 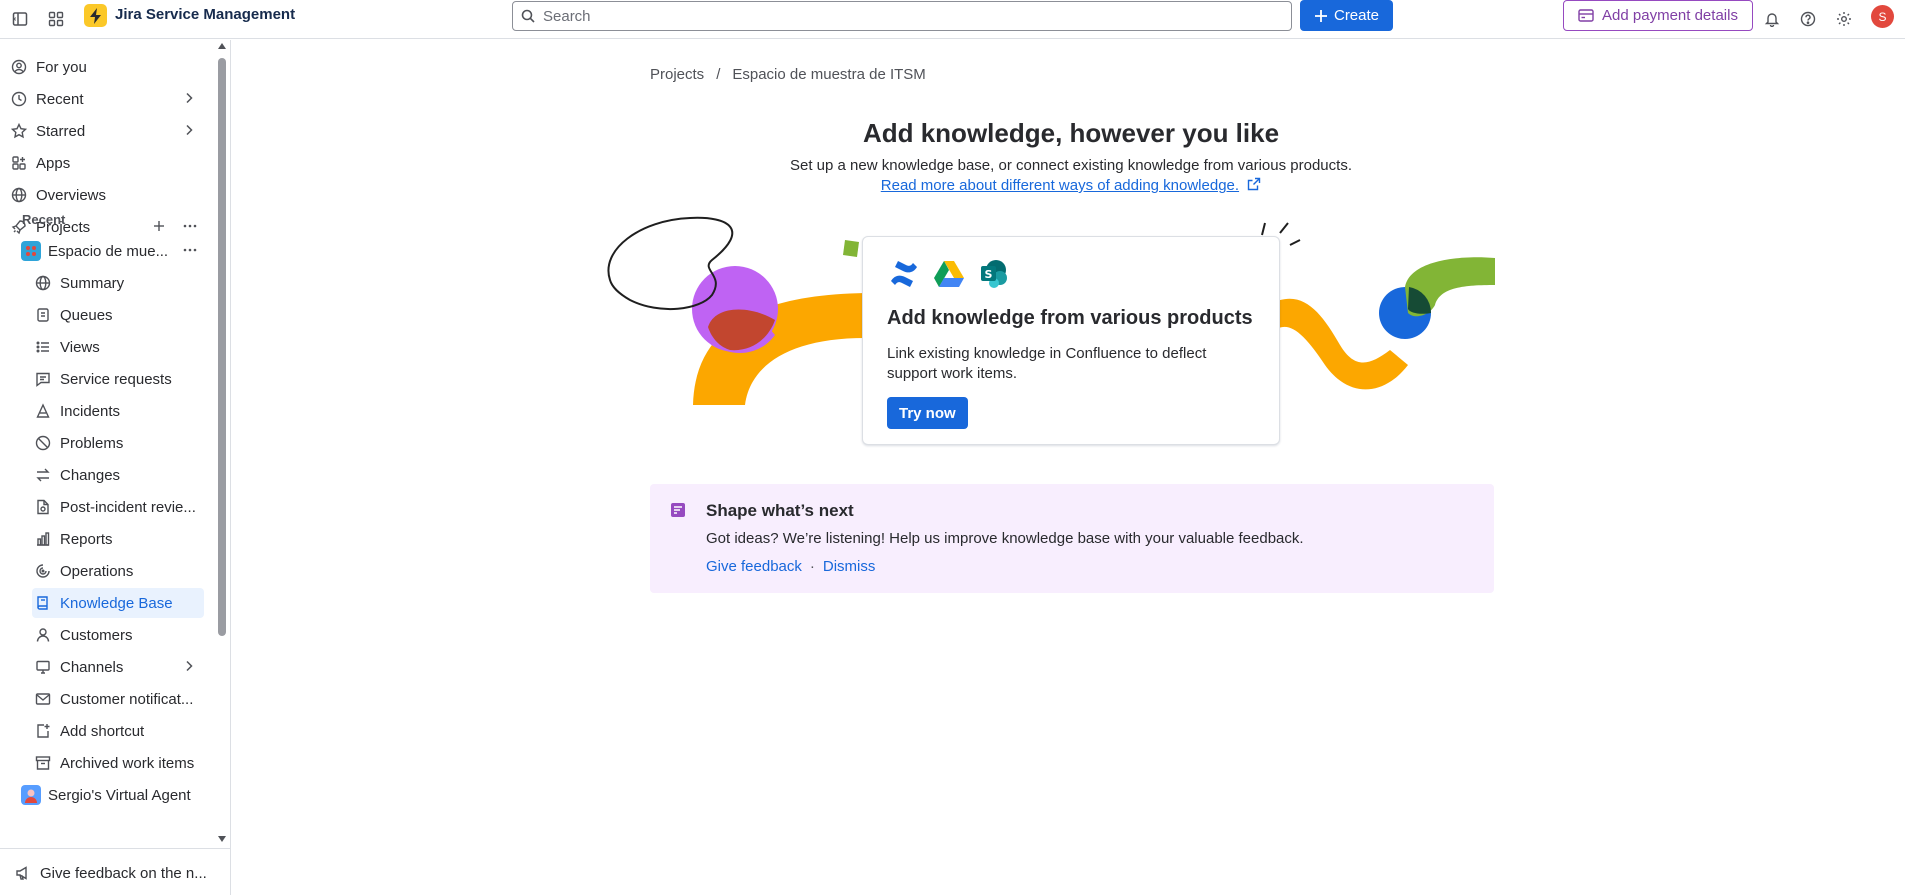 I want to click on bell-icon, so click(x=1772, y=19).